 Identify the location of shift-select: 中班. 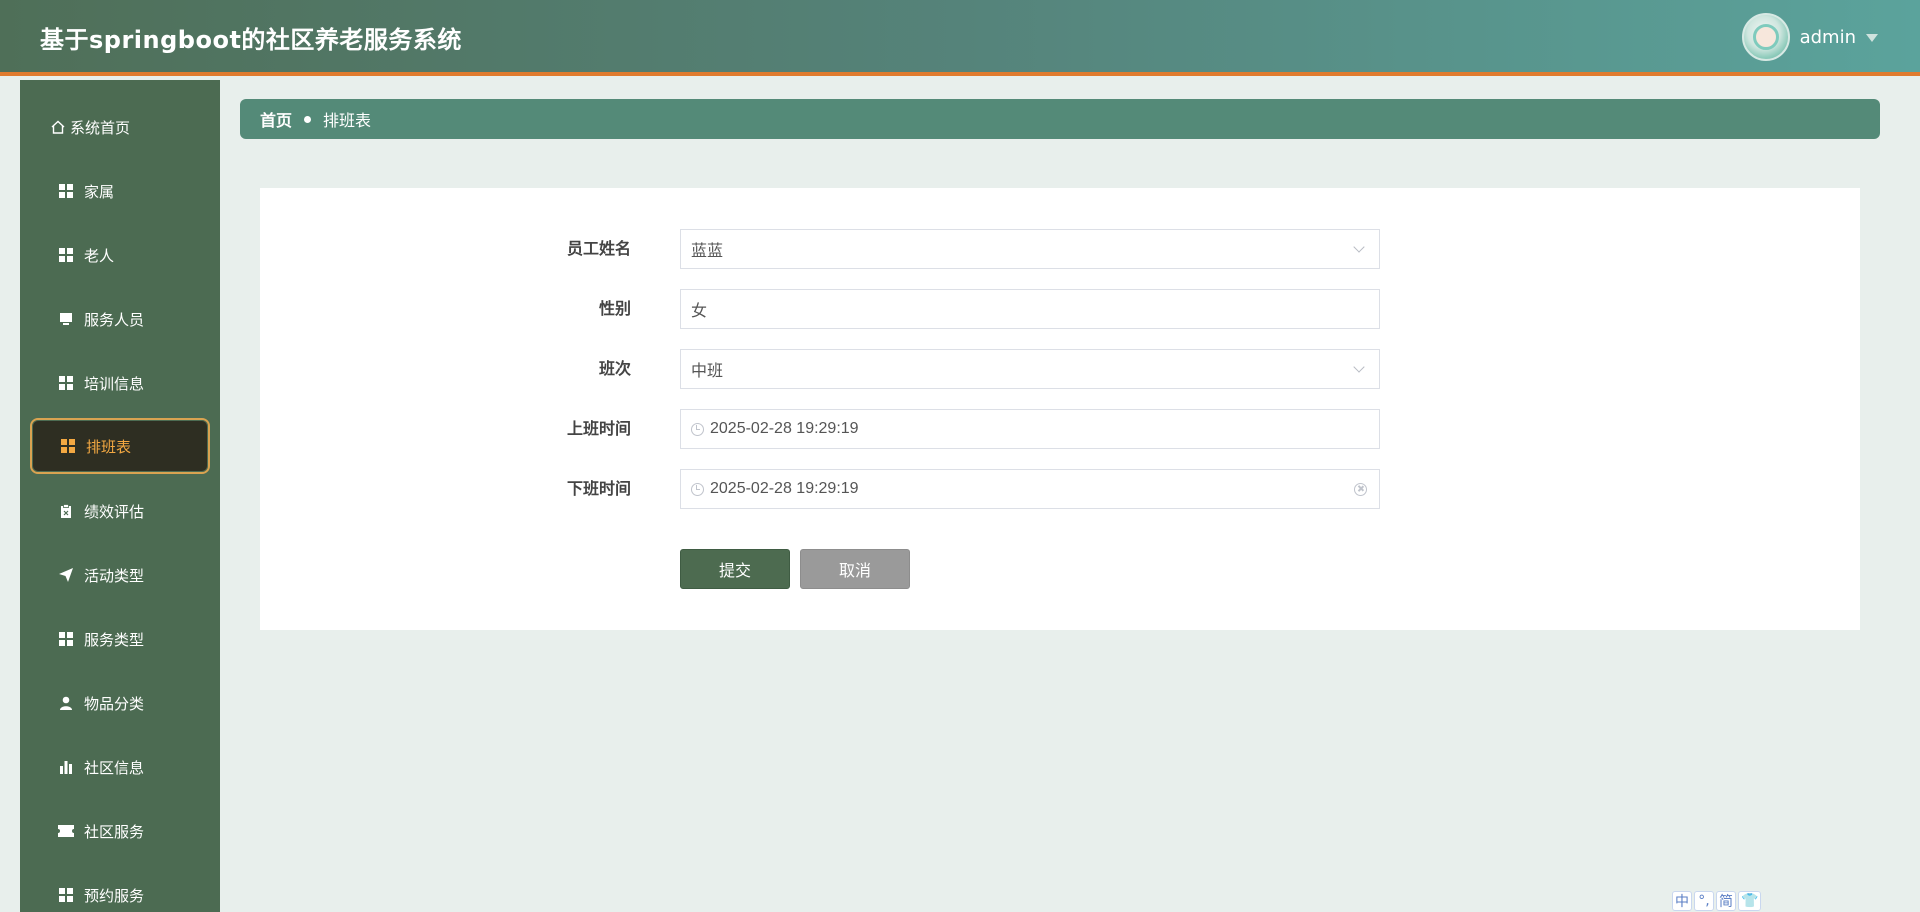
(1030, 369).